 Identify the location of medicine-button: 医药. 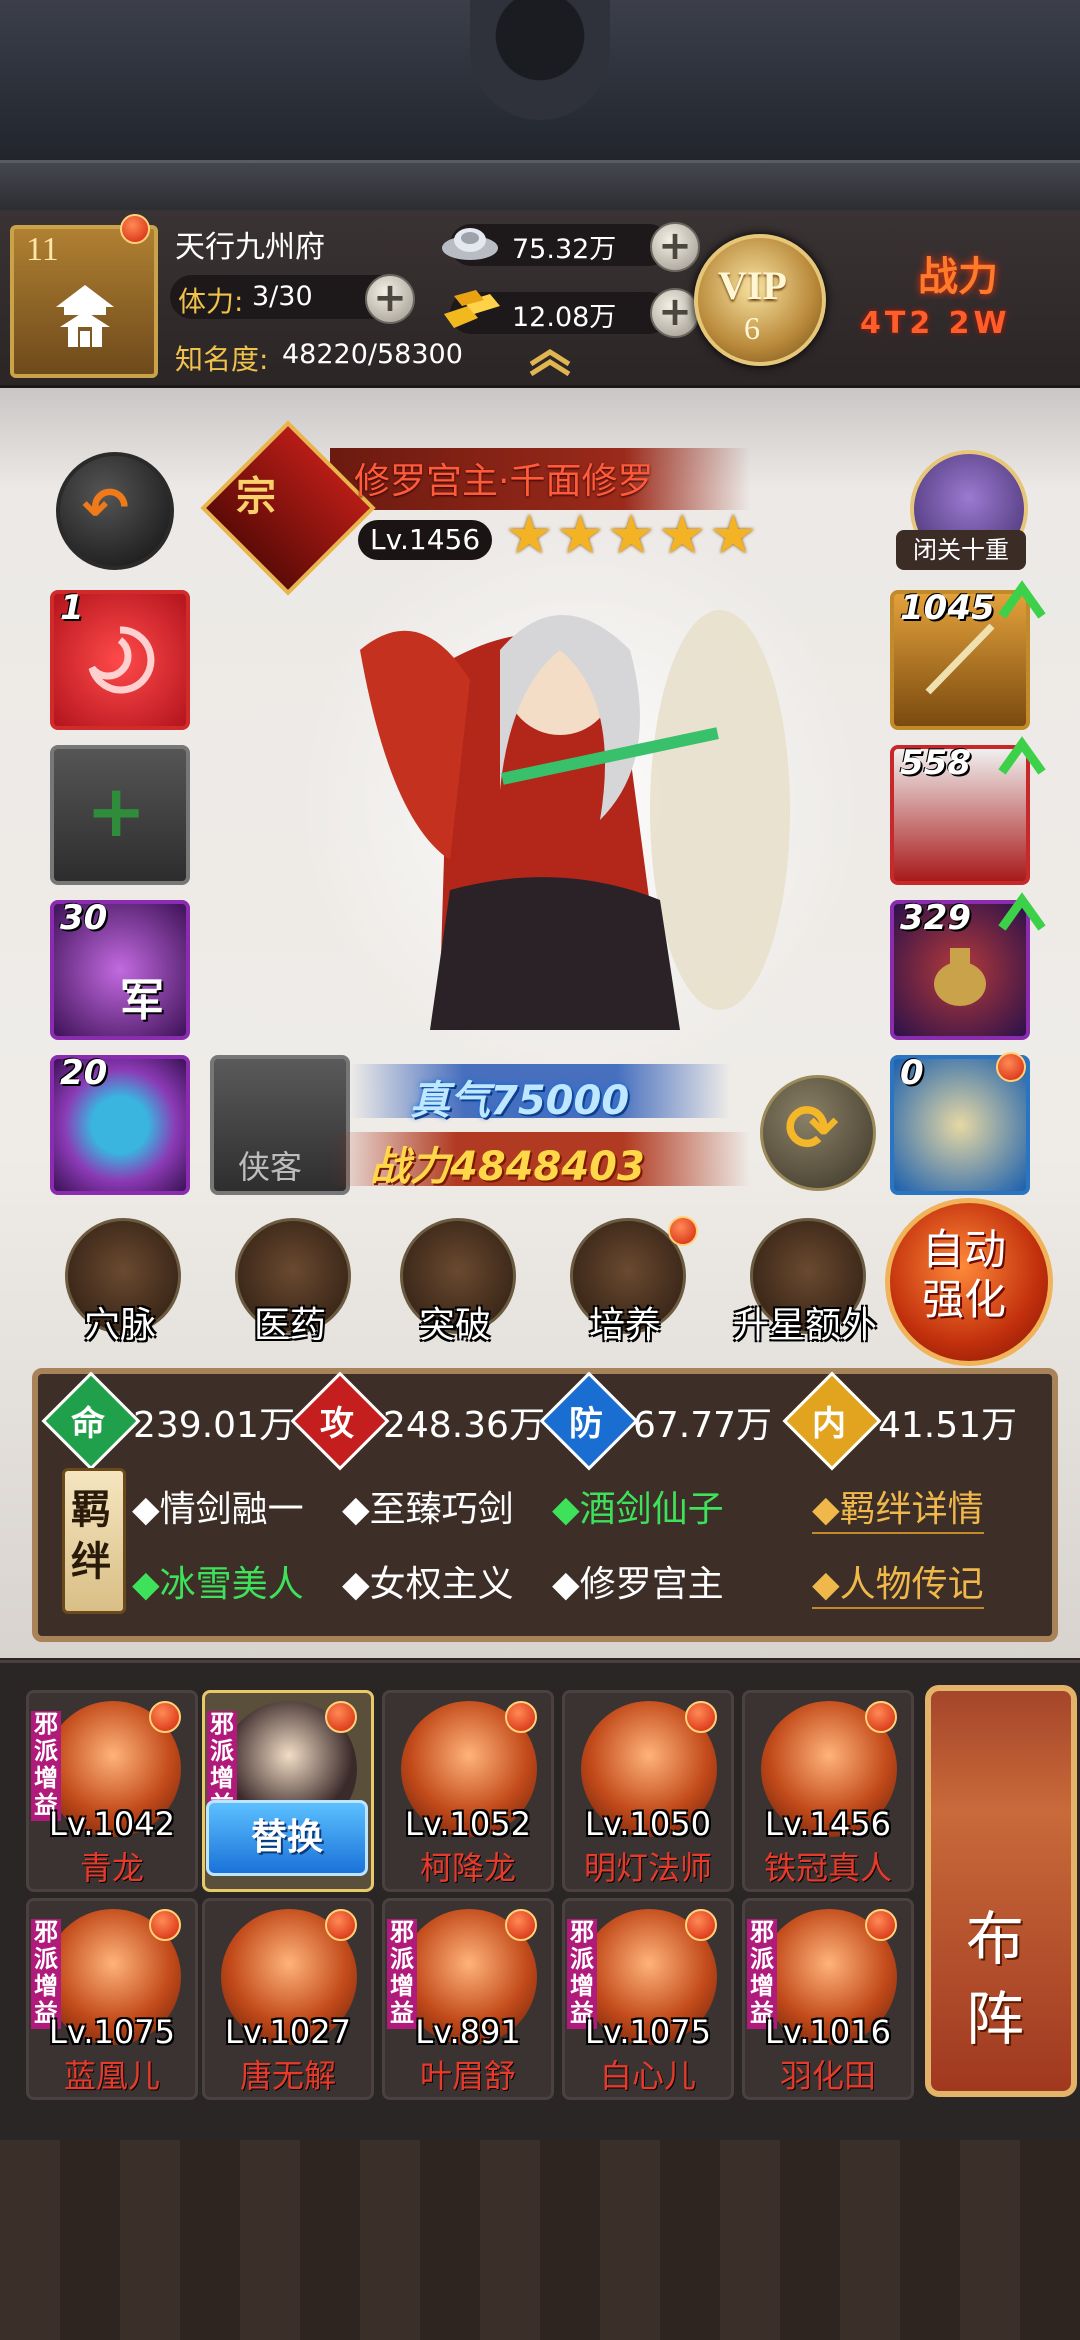
(290, 1283).